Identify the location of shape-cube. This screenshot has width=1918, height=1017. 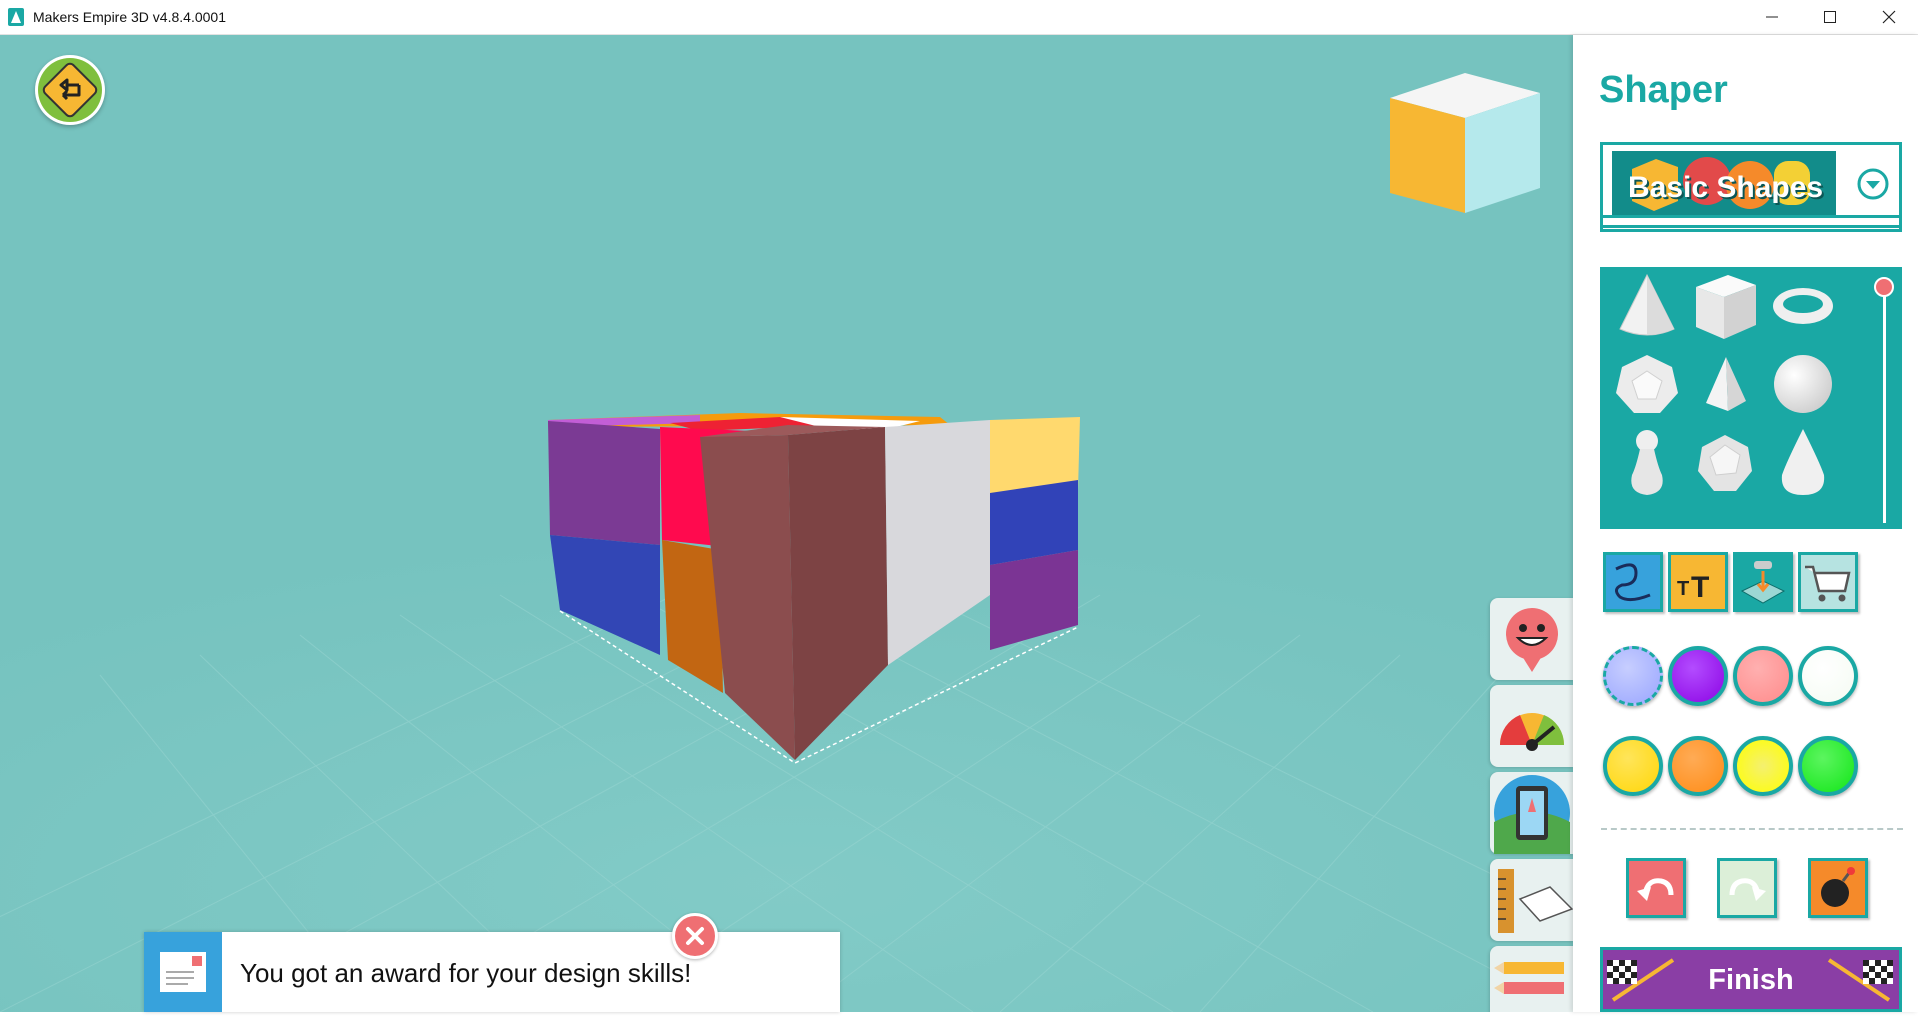
(1725, 306).